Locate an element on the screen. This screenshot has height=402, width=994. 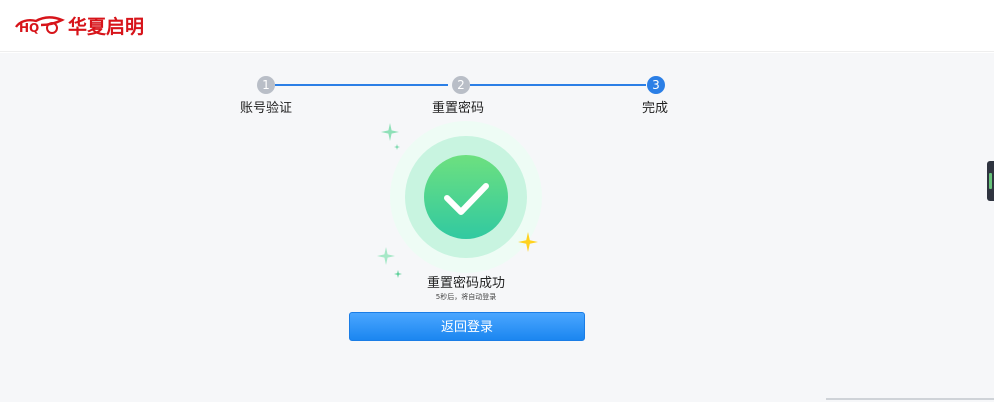
step-2-label: 重置密码 is located at coordinates (458, 108).